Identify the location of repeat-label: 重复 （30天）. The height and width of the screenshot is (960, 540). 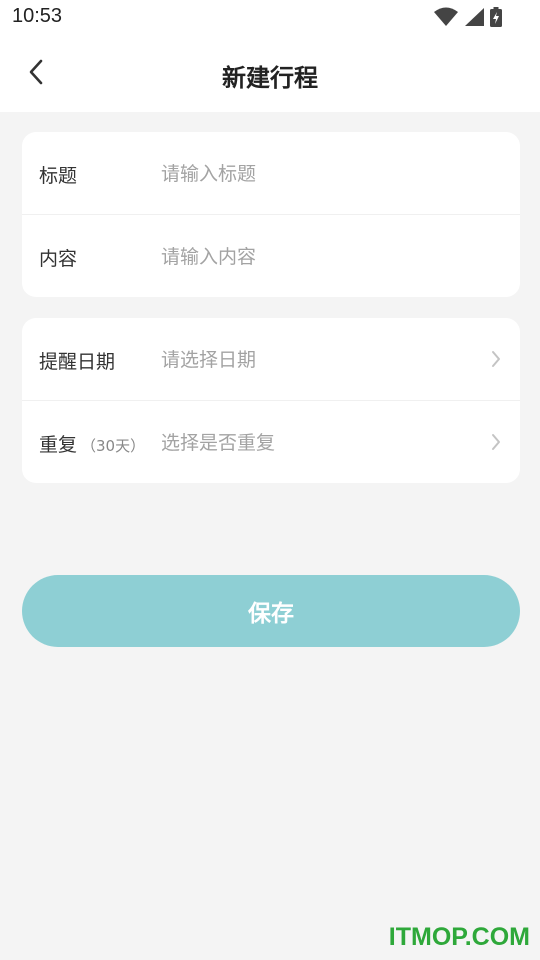
(92, 443).